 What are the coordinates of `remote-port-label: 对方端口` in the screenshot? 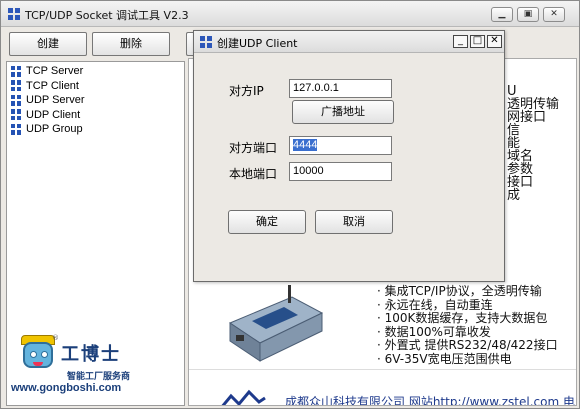 It's located at (253, 148).